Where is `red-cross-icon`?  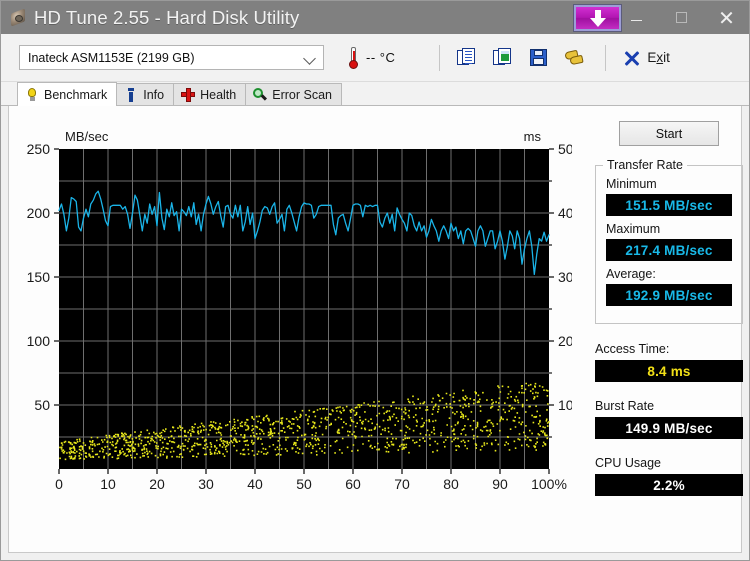 red-cross-icon is located at coordinates (188, 94).